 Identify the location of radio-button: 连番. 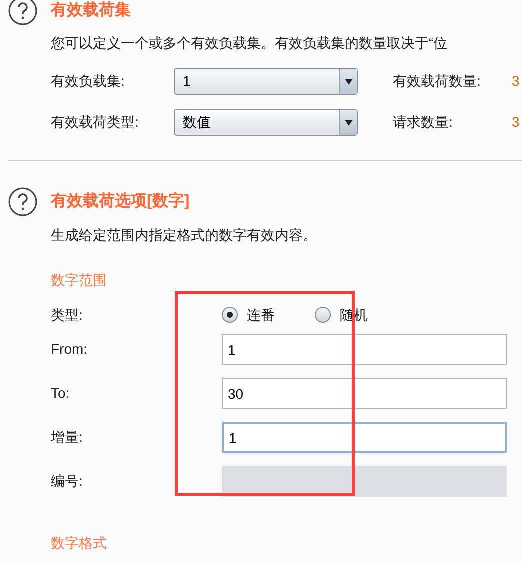
(248, 315).